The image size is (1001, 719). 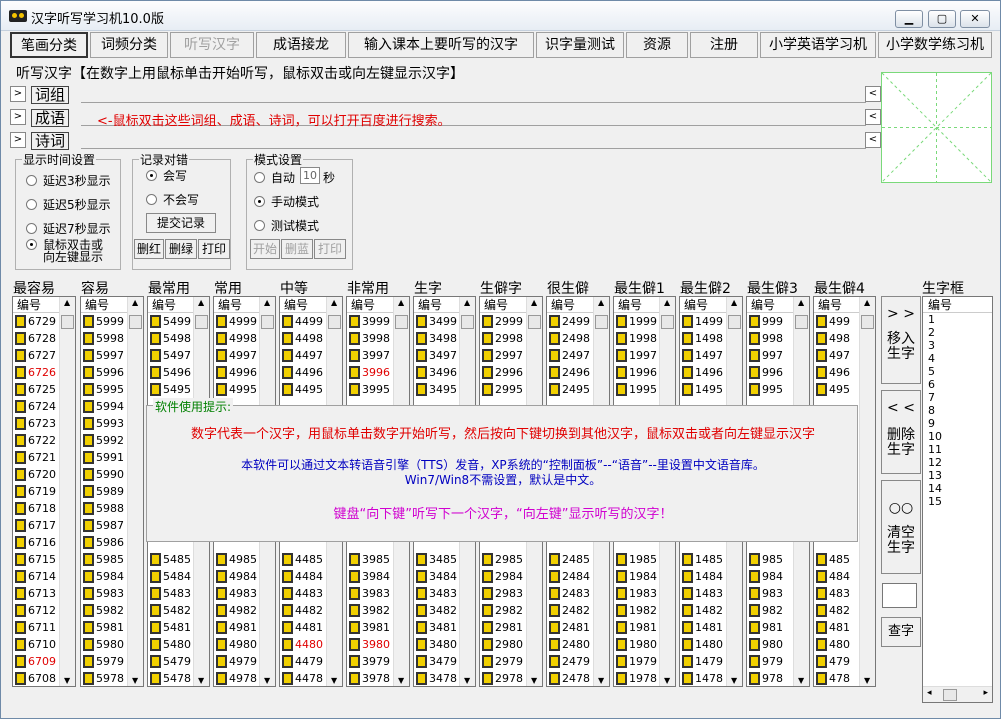 I want to click on clear-new-char-button: ○○ 清空 生字, so click(x=901, y=527).